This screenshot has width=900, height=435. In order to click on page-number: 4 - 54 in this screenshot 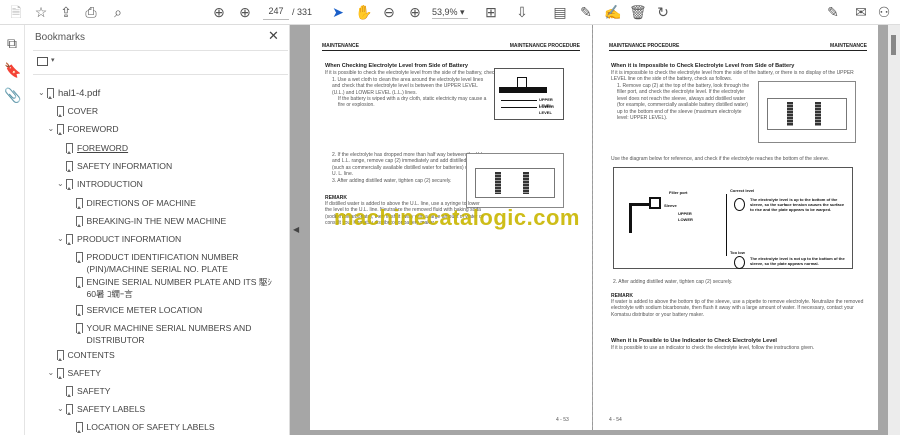, I will do `click(615, 420)`.